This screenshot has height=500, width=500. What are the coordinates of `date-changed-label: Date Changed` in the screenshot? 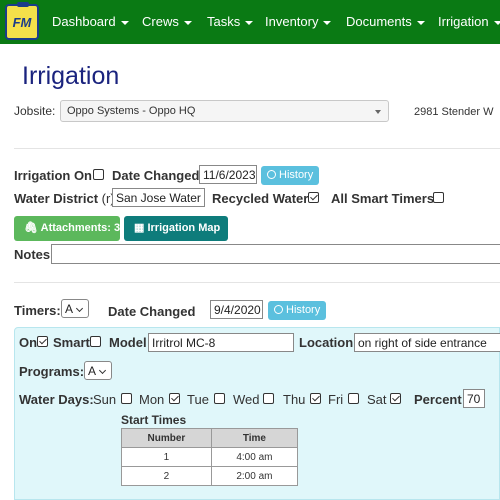 It's located at (156, 175).